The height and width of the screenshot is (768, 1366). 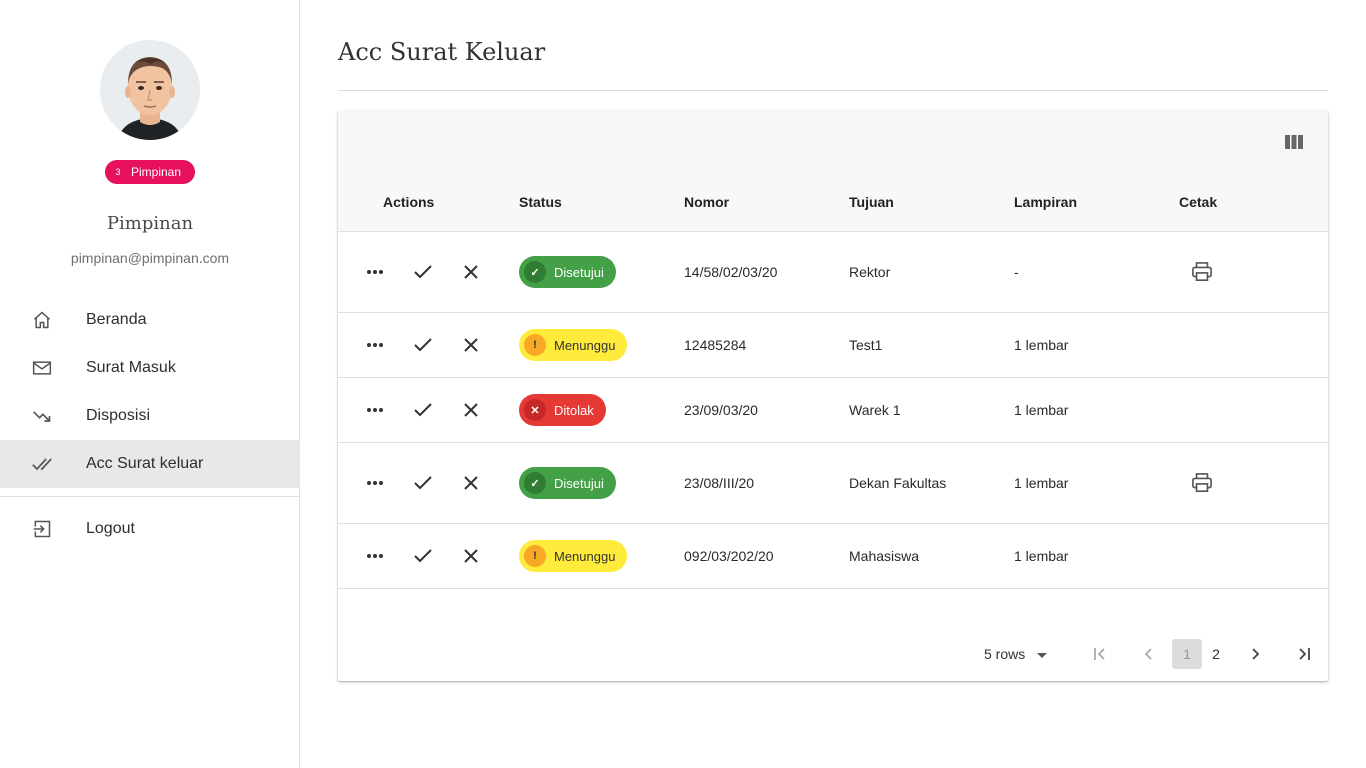 I want to click on nav-divider, so click(x=150, y=496).